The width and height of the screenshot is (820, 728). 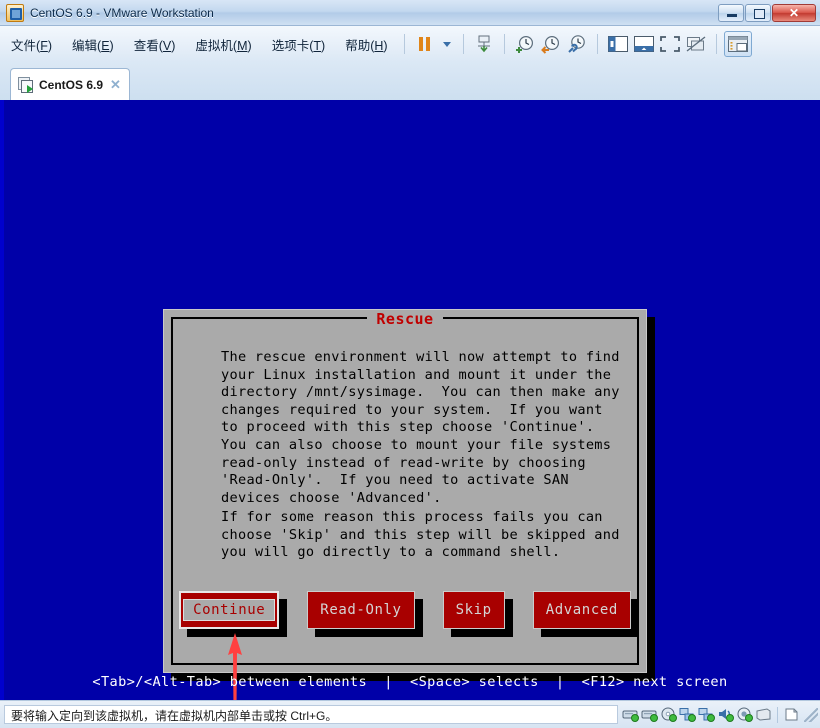 What do you see at coordinates (115, 85) in the screenshot?
I see `tab-close-icon: ✕` at bounding box center [115, 85].